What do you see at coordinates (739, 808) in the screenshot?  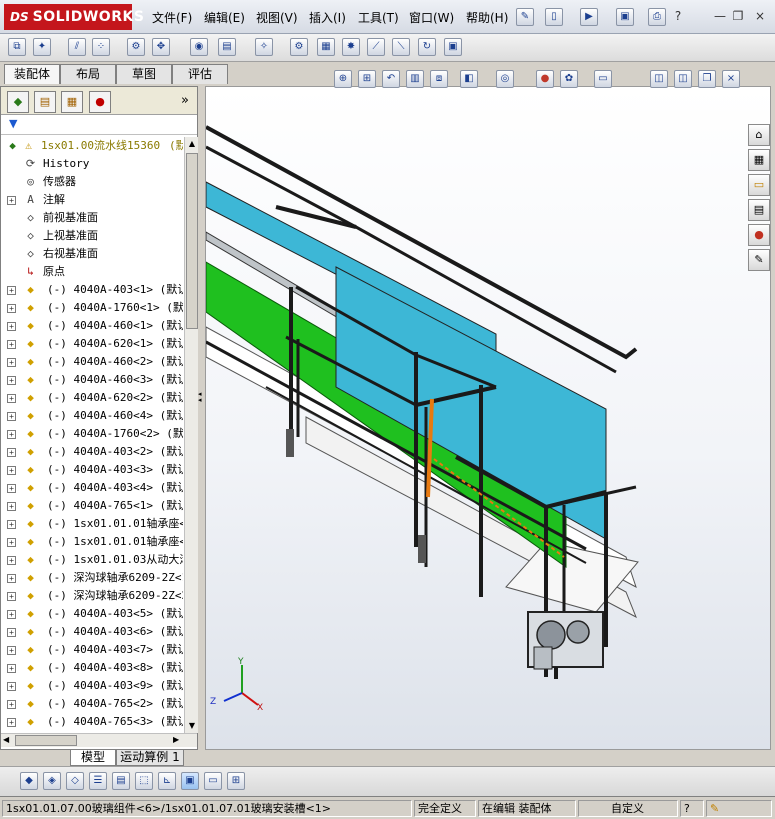 I see `status-rebuild-icon: ✎` at bounding box center [739, 808].